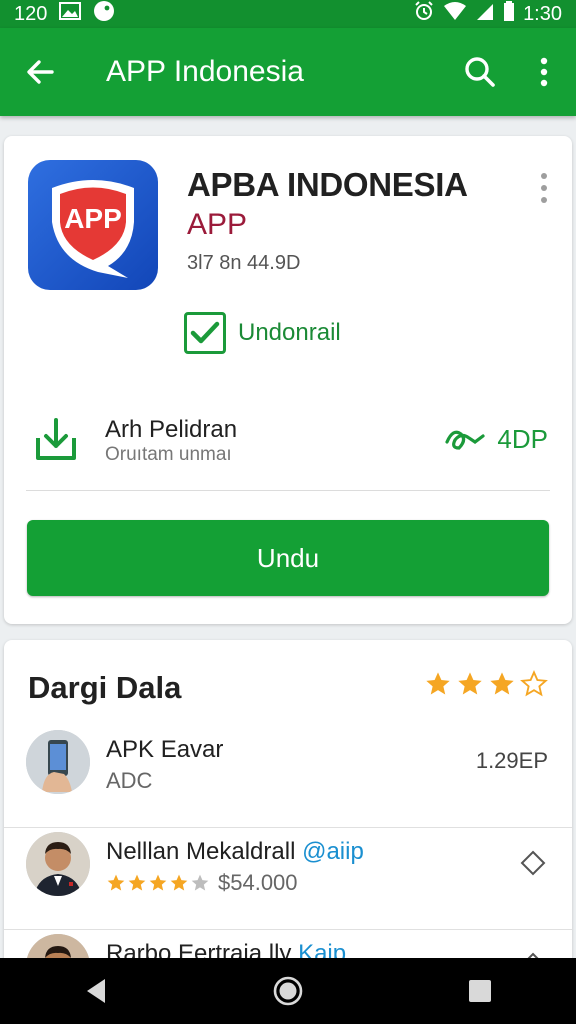 The height and width of the screenshot is (1024, 576). Describe the element at coordinates (217, 225) in the screenshot. I see `app-developer: APP` at that location.